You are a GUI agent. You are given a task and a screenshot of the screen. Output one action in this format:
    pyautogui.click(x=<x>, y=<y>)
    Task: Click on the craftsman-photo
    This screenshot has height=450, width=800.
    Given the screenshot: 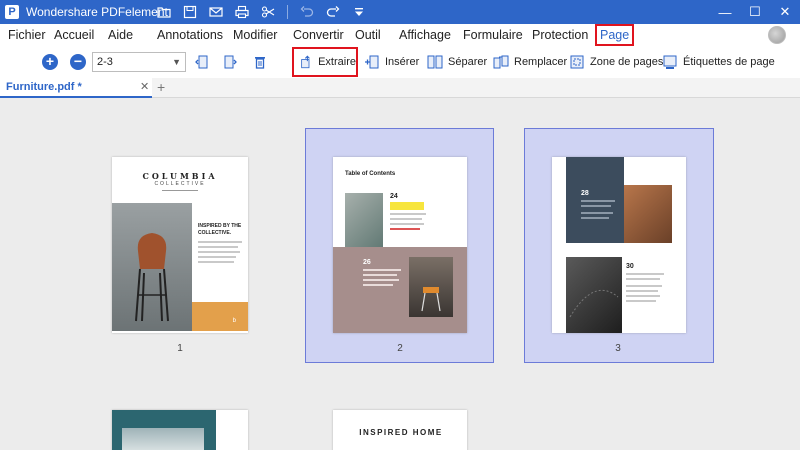 What is the action you would take?
    pyautogui.click(x=648, y=214)
    